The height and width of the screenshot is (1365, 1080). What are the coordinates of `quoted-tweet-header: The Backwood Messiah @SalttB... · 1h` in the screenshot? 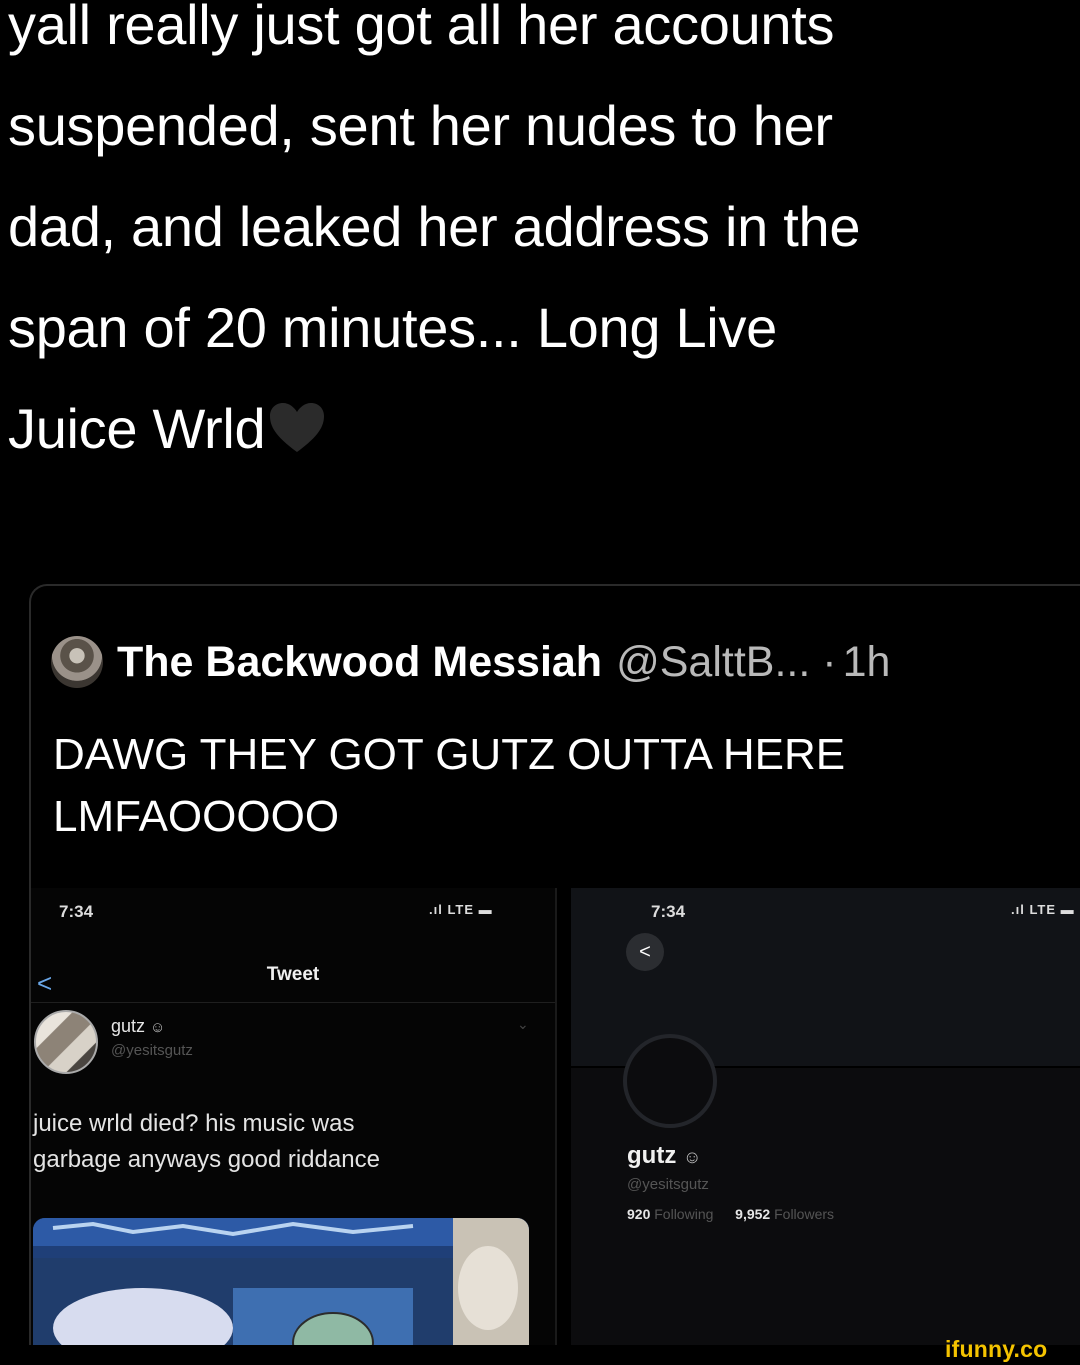 It's located at (470, 662).